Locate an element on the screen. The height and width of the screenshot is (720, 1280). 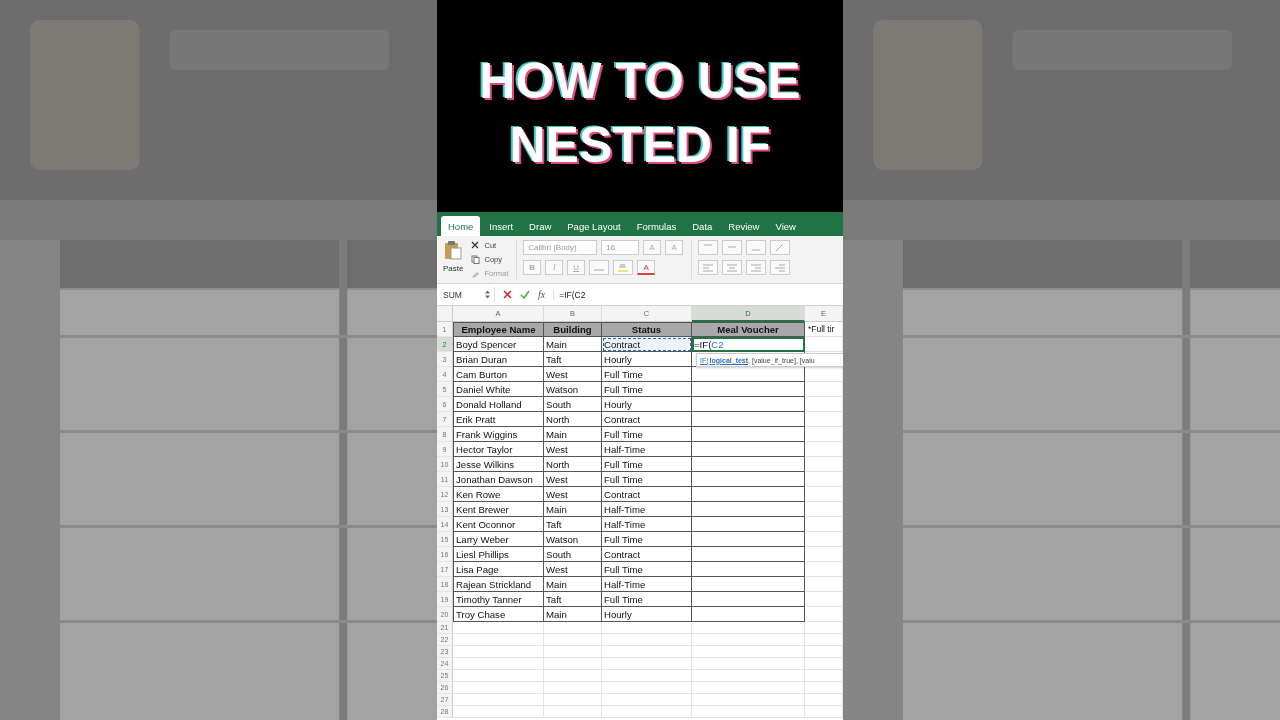
indent-icon is located at coordinates (780, 267).